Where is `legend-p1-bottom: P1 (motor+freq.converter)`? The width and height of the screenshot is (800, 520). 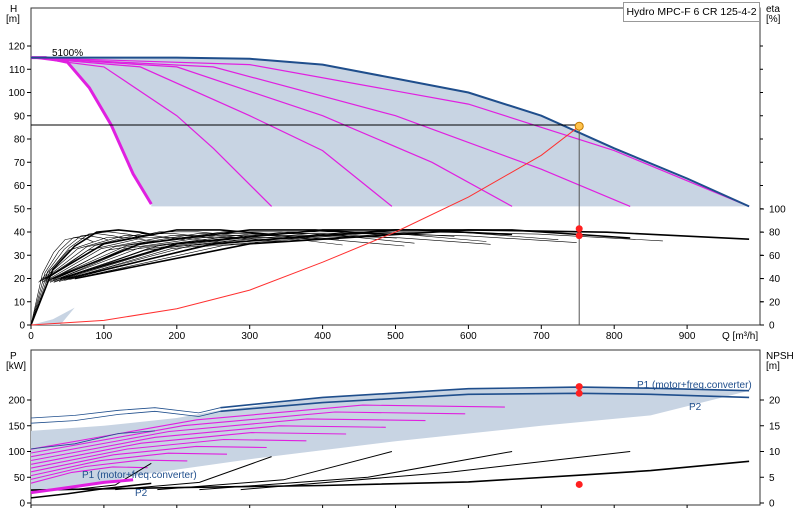 legend-p1-bottom: P1 (motor+freq.converter) is located at coordinates (139, 475).